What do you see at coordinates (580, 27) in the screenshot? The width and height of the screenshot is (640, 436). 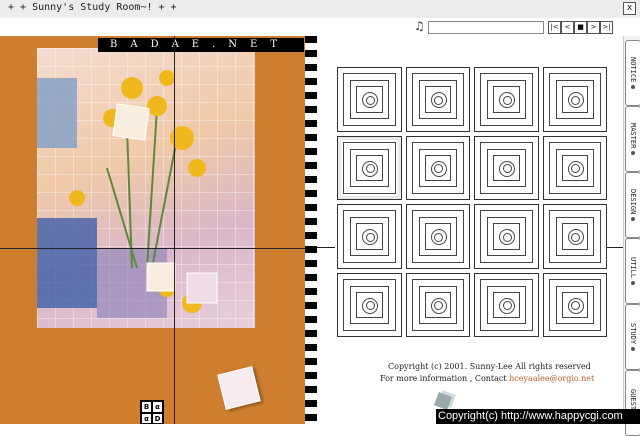 I see `stop-button: ■` at bounding box center [580, 27].